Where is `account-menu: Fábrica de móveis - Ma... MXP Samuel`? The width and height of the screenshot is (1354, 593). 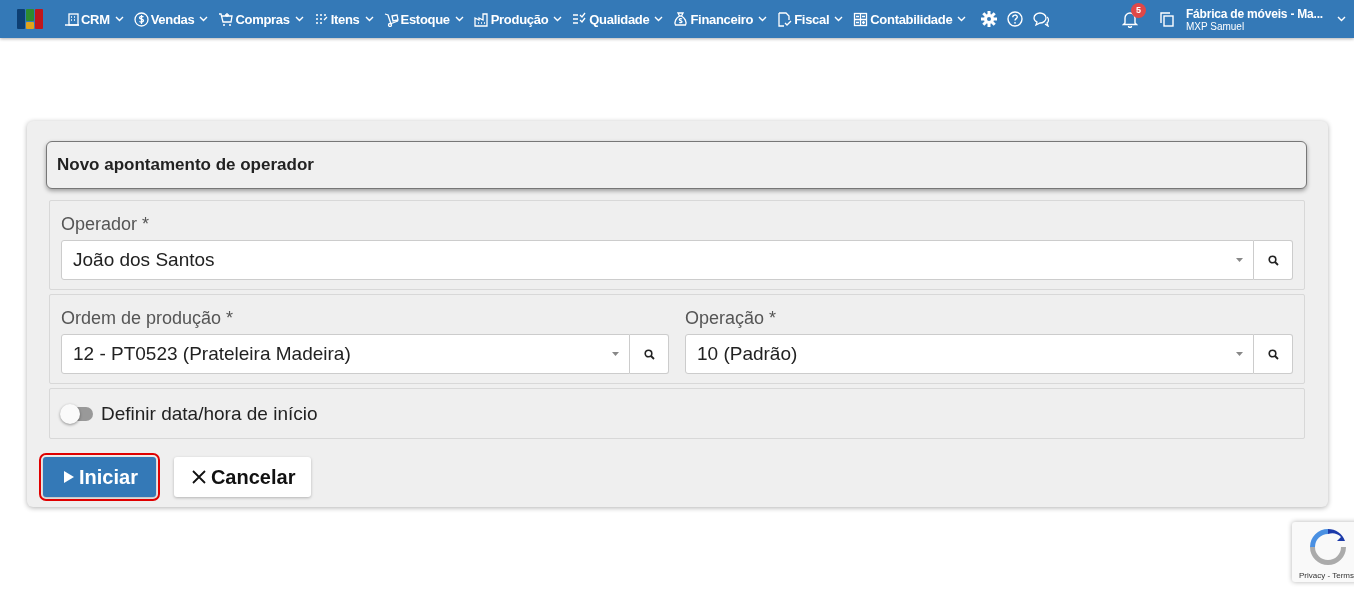
account-menu: Fábrica de móveis - Ma... MXP Samuel is located at coordinates (1265, 19).